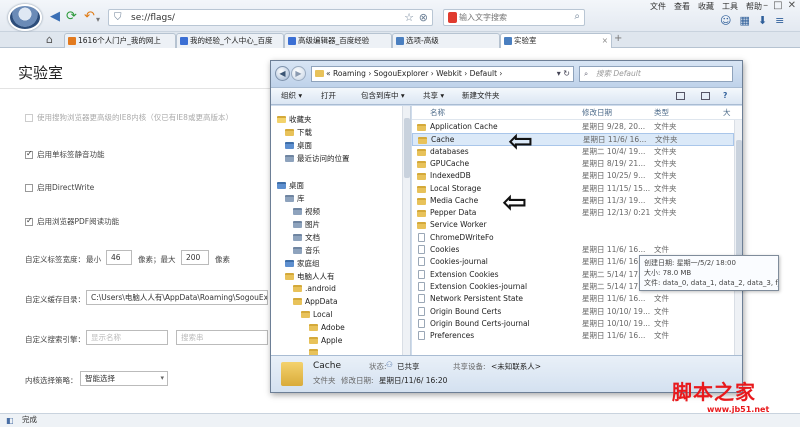 The width and height of the screenshot is (800, 427). Describe the element at coordinates (157, 259) in the screenshot. I see `tab-width-unit1: 像素；最大` at that location.